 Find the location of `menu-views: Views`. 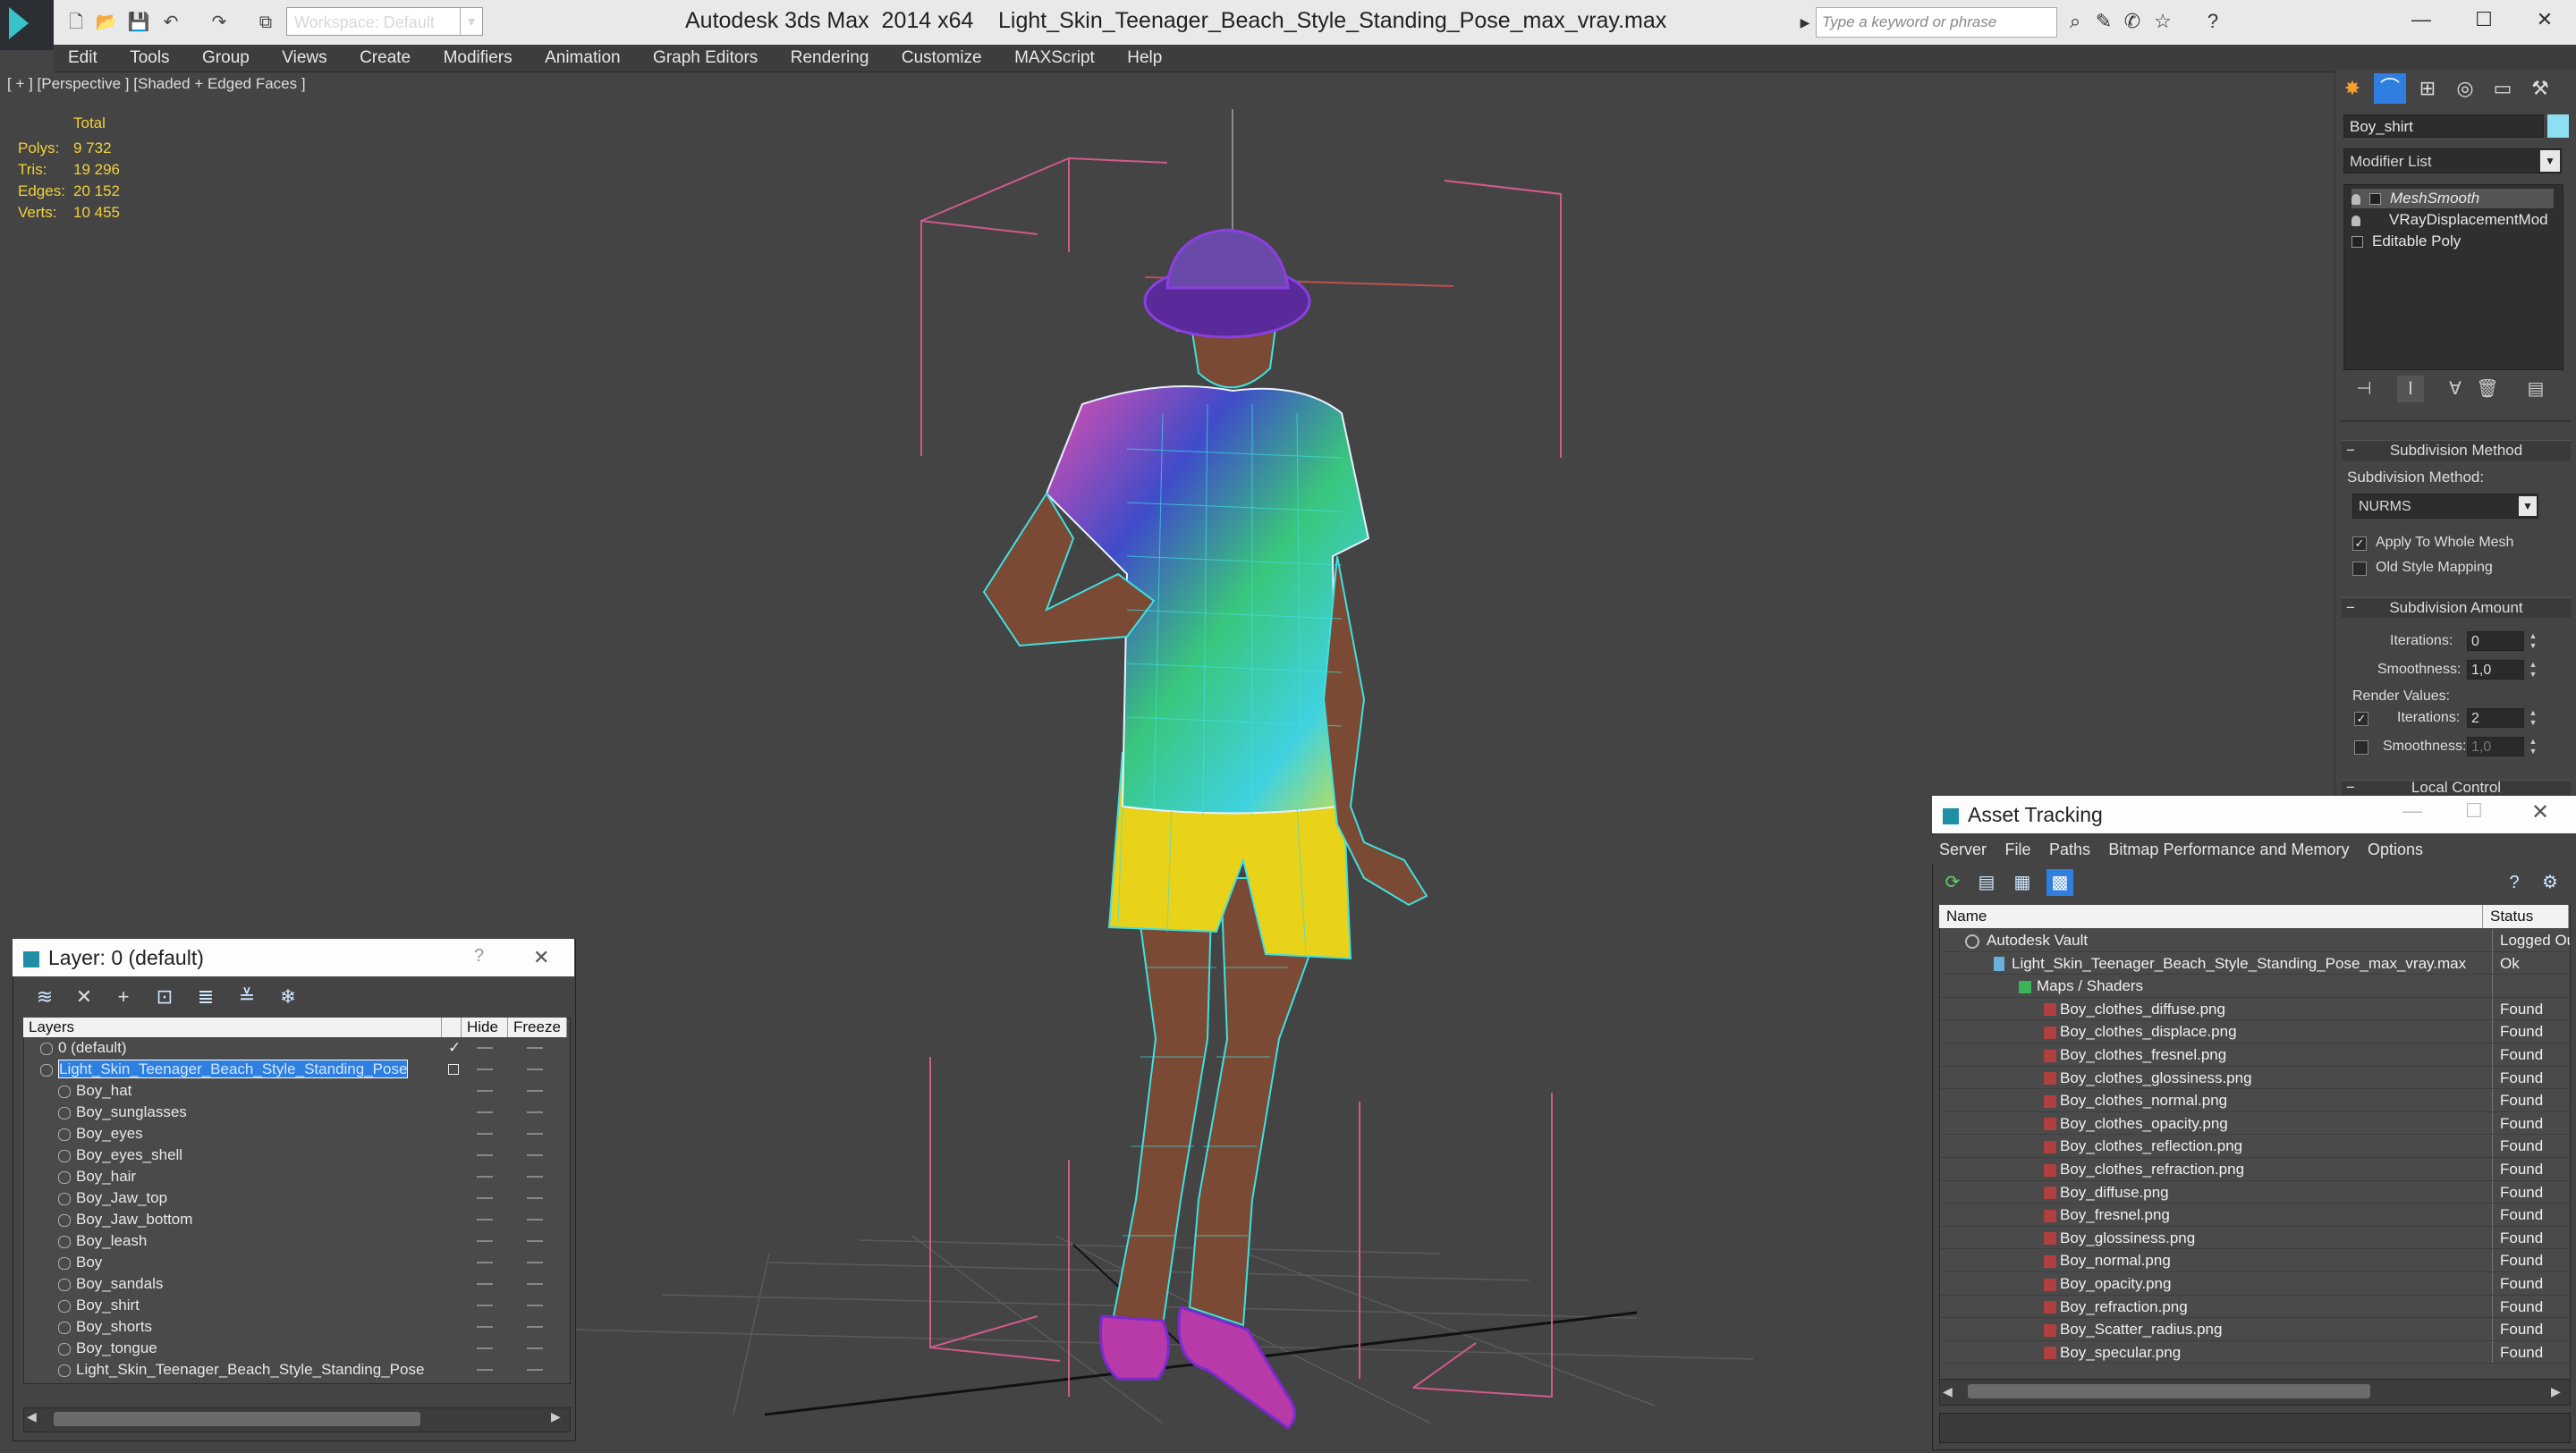

menu-views: Views is located at coordinates (304, 59).